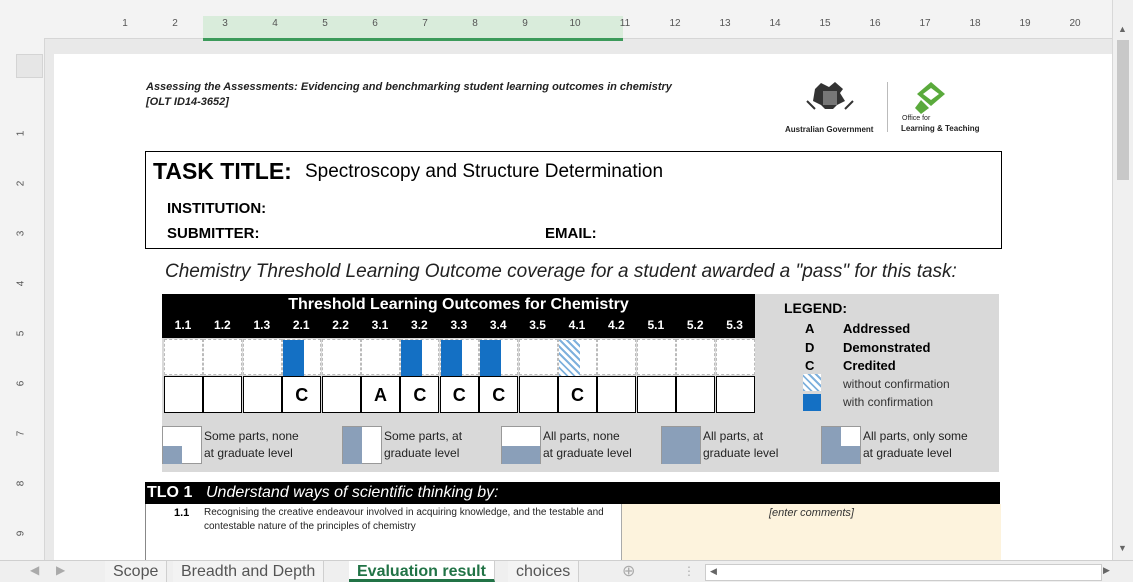 Image resolution: width=1133 pixels, height=582 pixels. Describe the element at coordinates (525, 23) in the screenshot. I see `ruler-number: 9` at that location.